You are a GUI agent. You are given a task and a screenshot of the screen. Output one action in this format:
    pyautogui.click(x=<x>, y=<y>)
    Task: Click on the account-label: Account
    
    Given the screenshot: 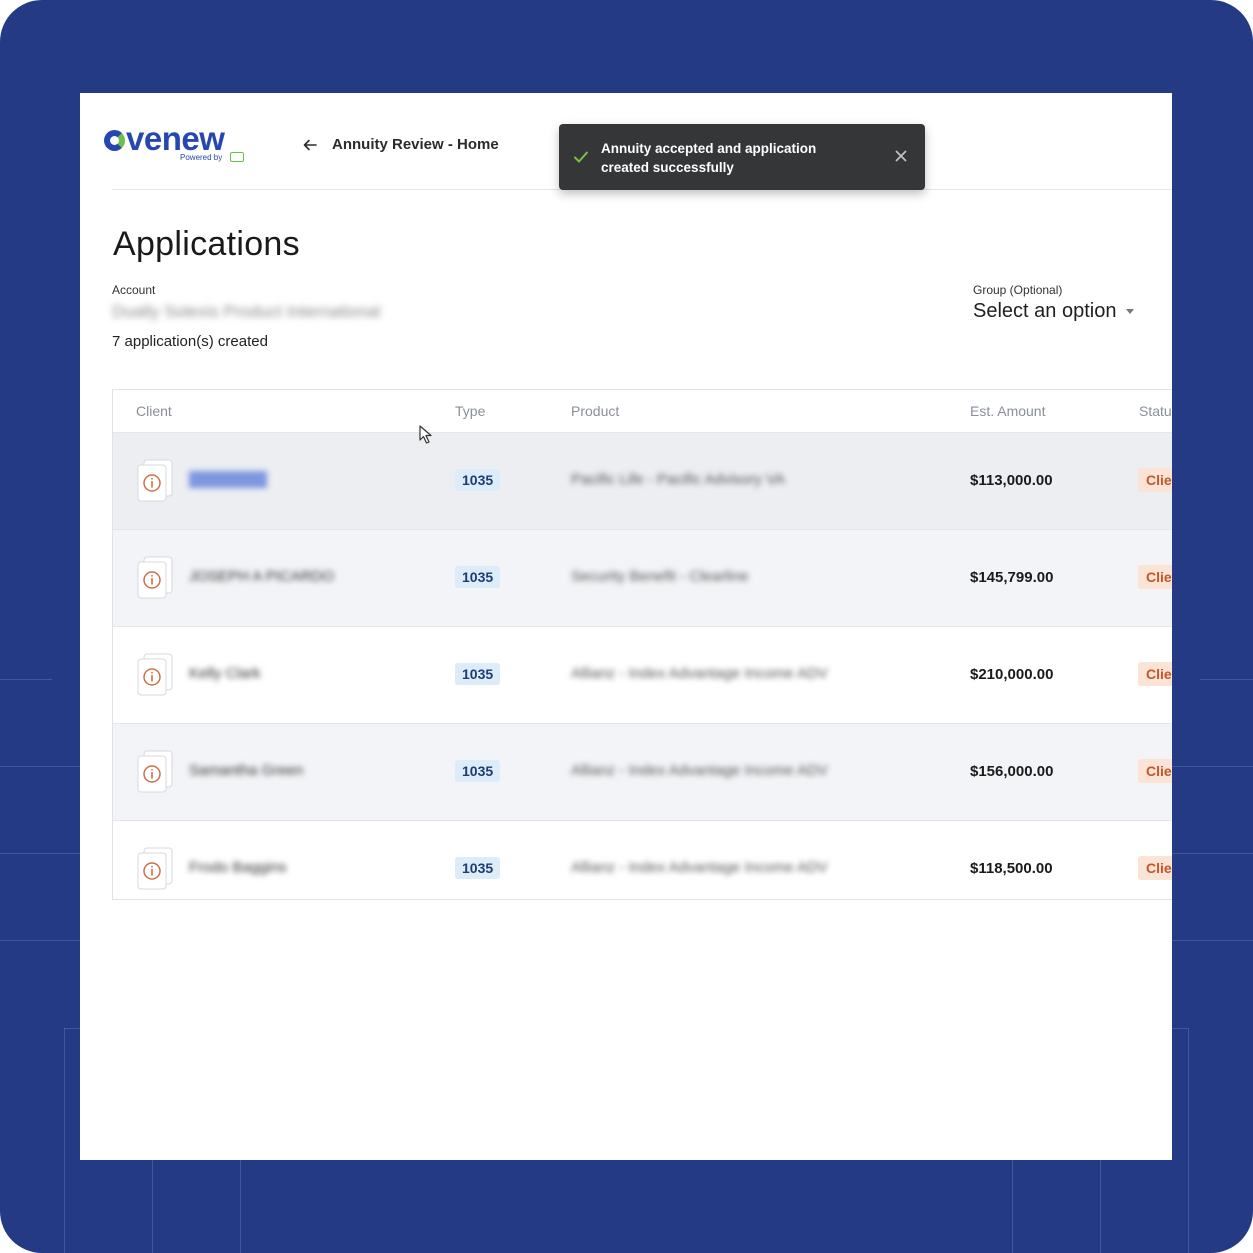 What is the action you would take?
    pyautogui.click(x=134, y=290)
    